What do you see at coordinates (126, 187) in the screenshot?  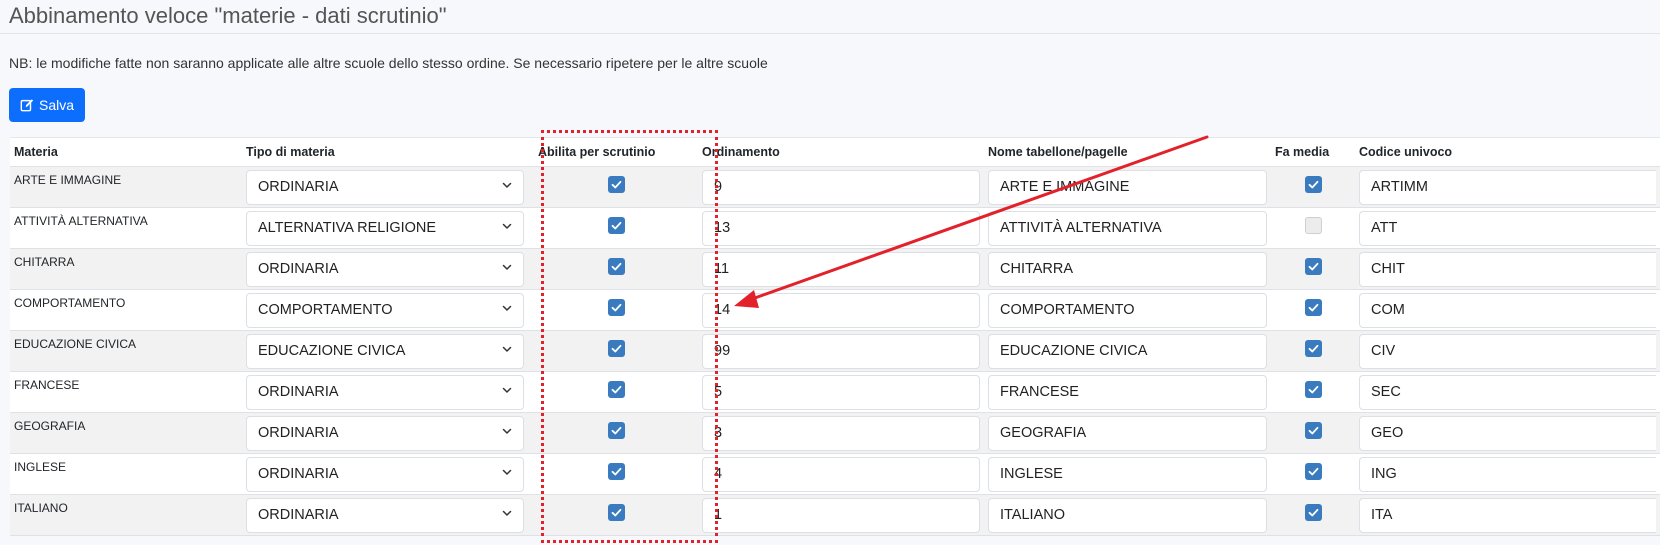 I see `materia-cell: ARTE E IMMAGINE` at bounding box center [126, 187].